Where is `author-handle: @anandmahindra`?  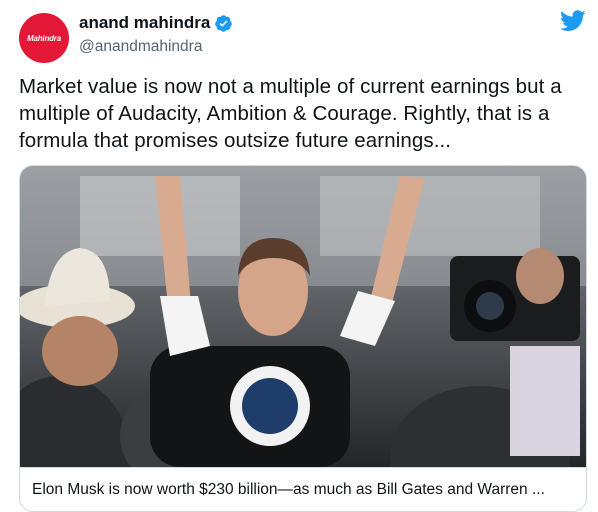
author-handle: @anandmahindra is located at coordinates (140, 47).